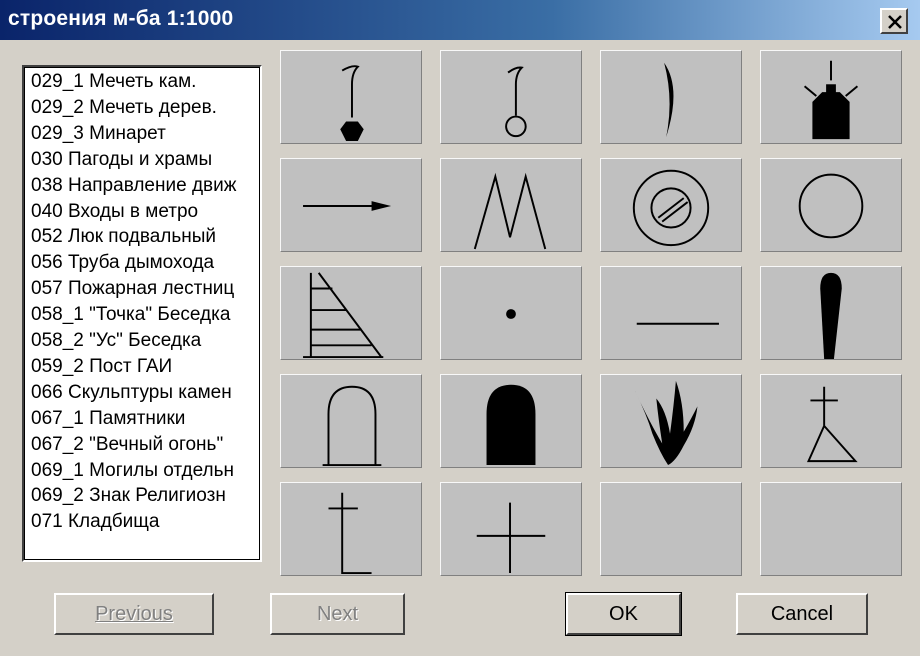  What do you see at coordinates (124, 108) in the screenshot?
I see `list-item: 029_2 Мечеть дерев.` at bounding box center [124, 108].